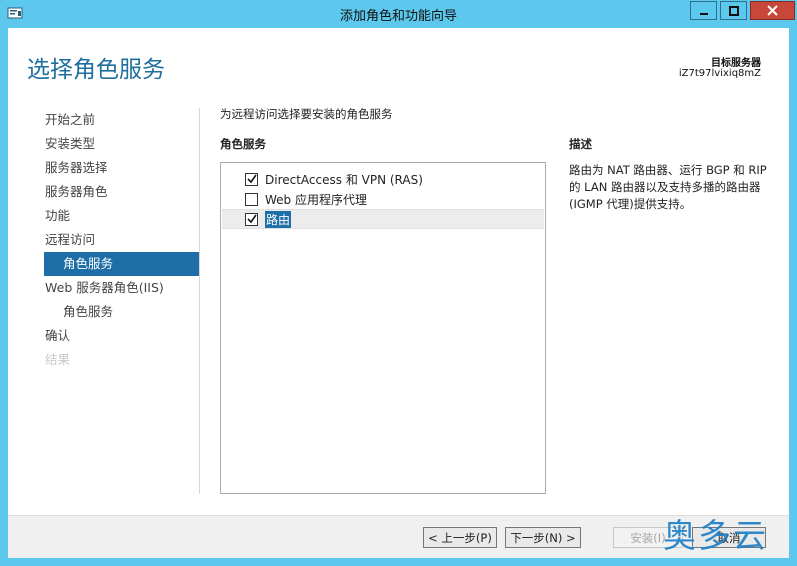  Describe the element at coordinates (121, 288) in the screenshot. I see `nav-step-web-server-role: Web 服务器角色(IIS)` at that location.